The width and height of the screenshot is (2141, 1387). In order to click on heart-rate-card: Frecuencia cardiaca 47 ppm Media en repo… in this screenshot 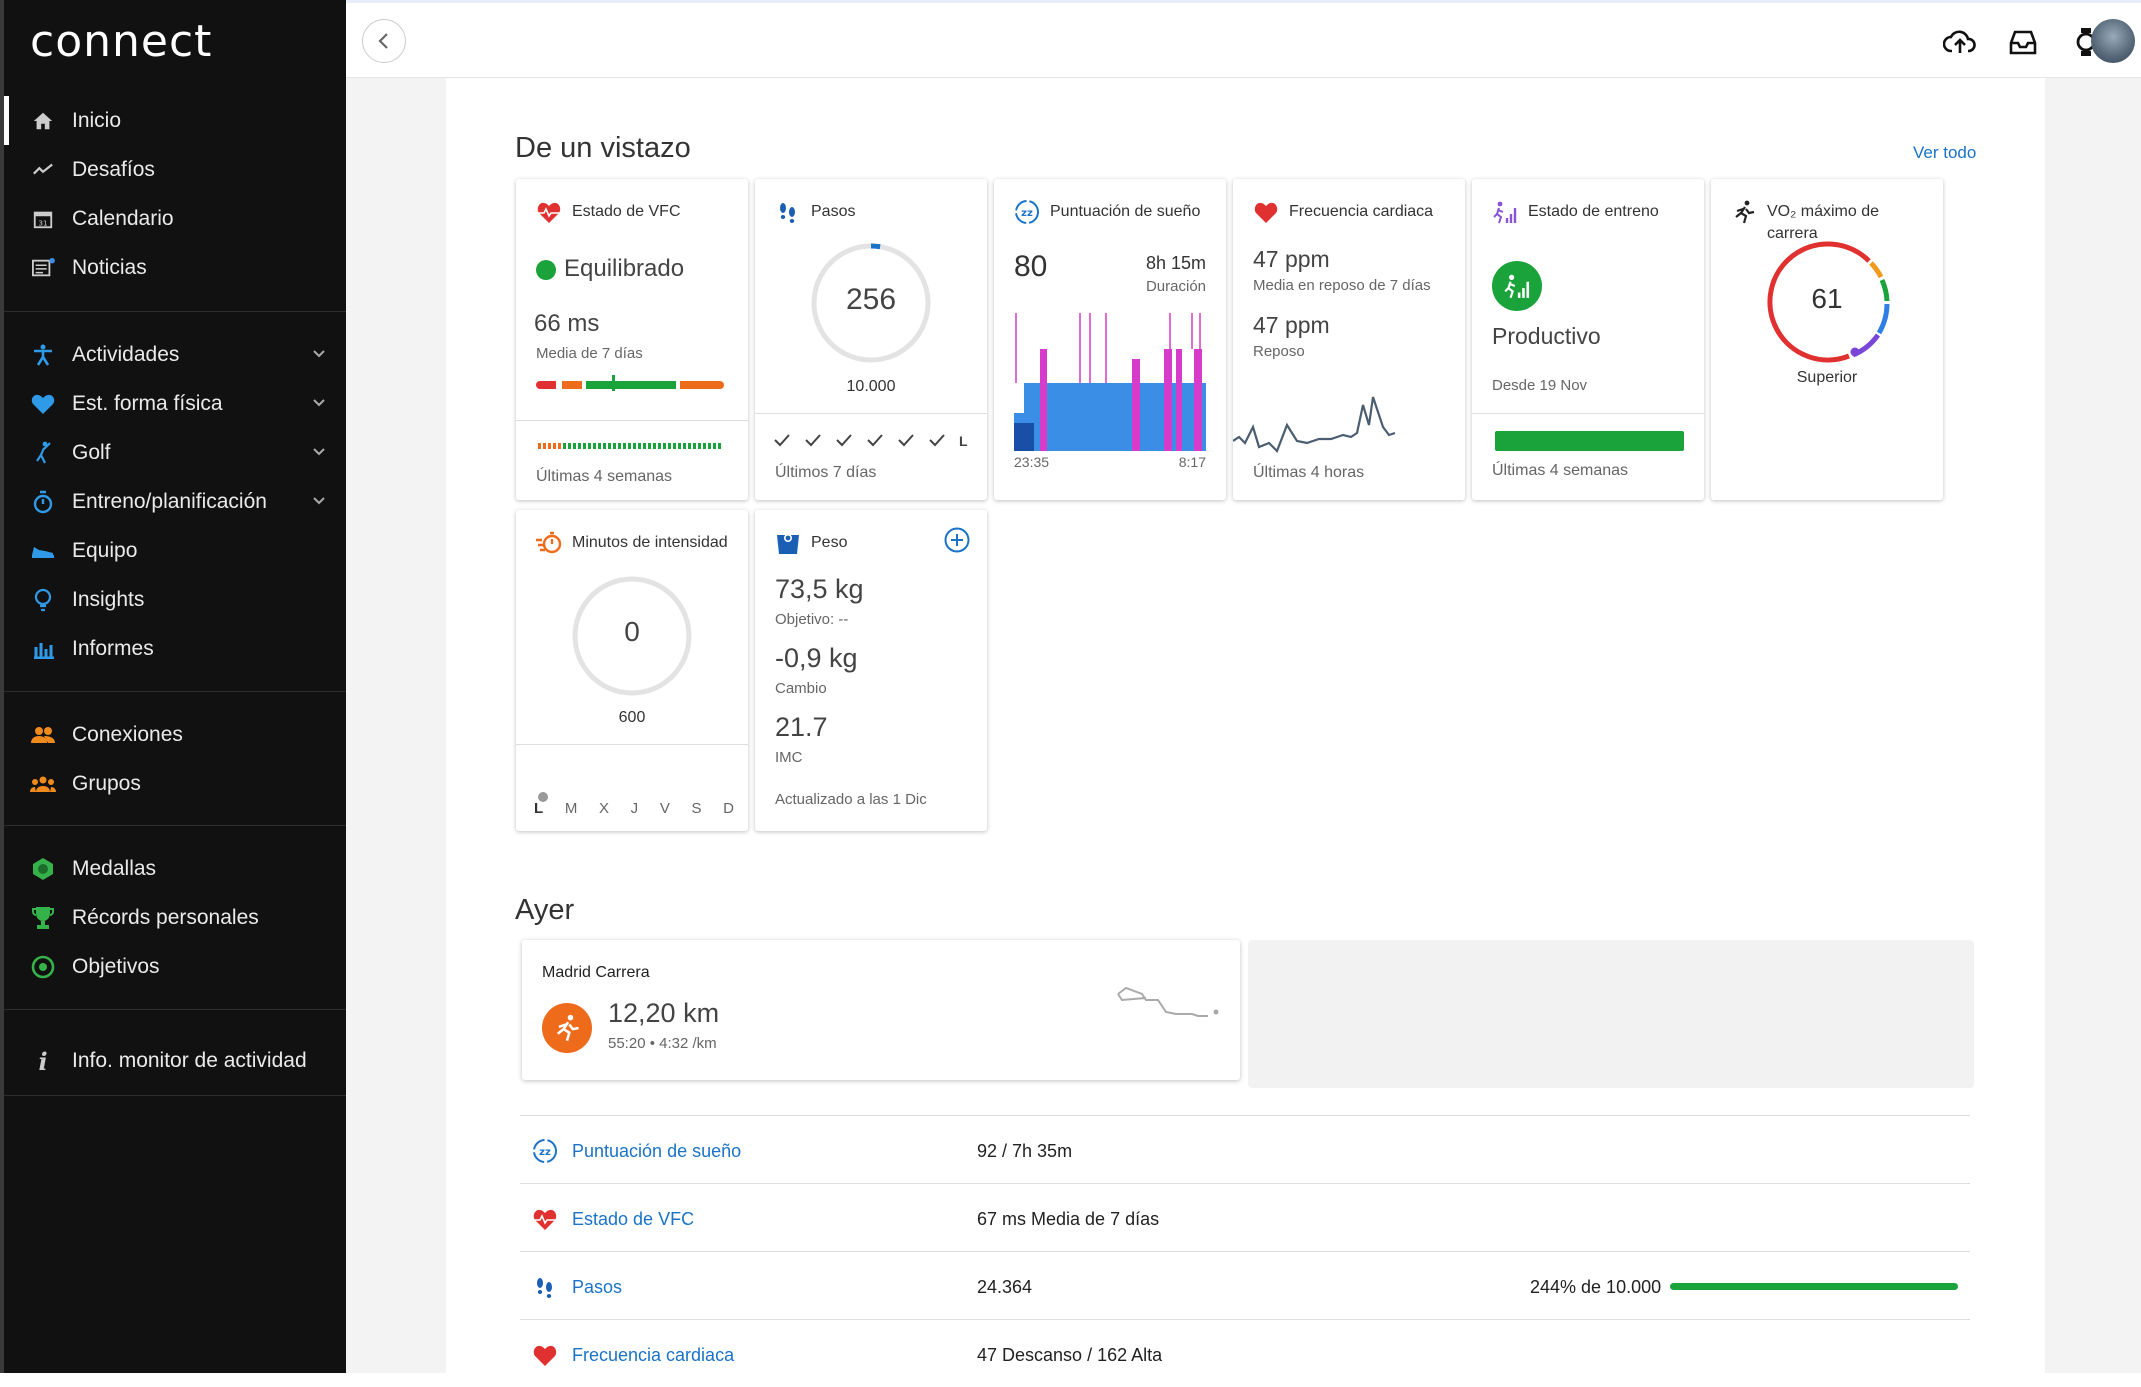, I will do `click(1349, 339)`.